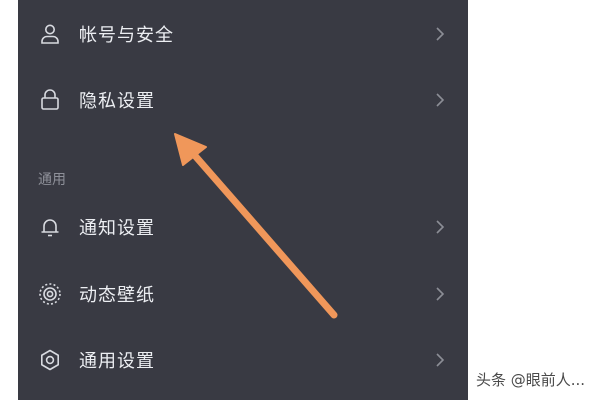 This screenshot has height=400, width=600. What do you see at coordinates (50, 294) in the screenshot?
I see `live-wallpaper-icon` at bounding box center [50, 294].